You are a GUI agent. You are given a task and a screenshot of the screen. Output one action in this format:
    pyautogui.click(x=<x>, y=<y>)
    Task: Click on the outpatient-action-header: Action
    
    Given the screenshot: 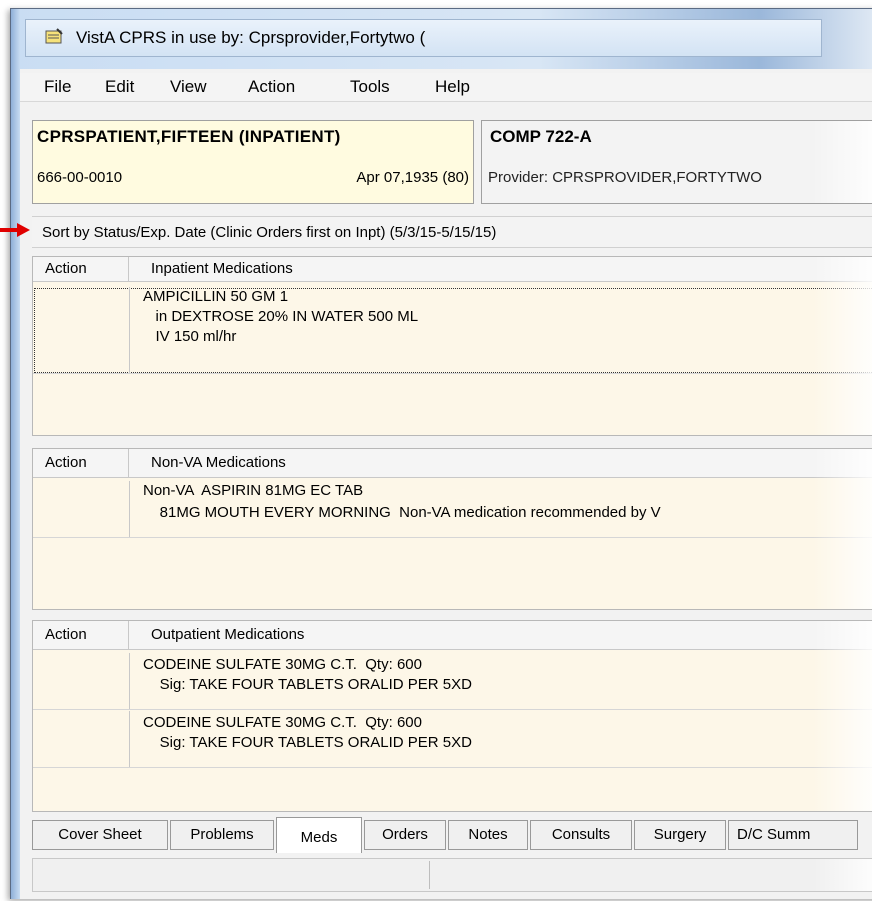 What is the action you would take?
    pyautogui.click(x=81, y=635)
    